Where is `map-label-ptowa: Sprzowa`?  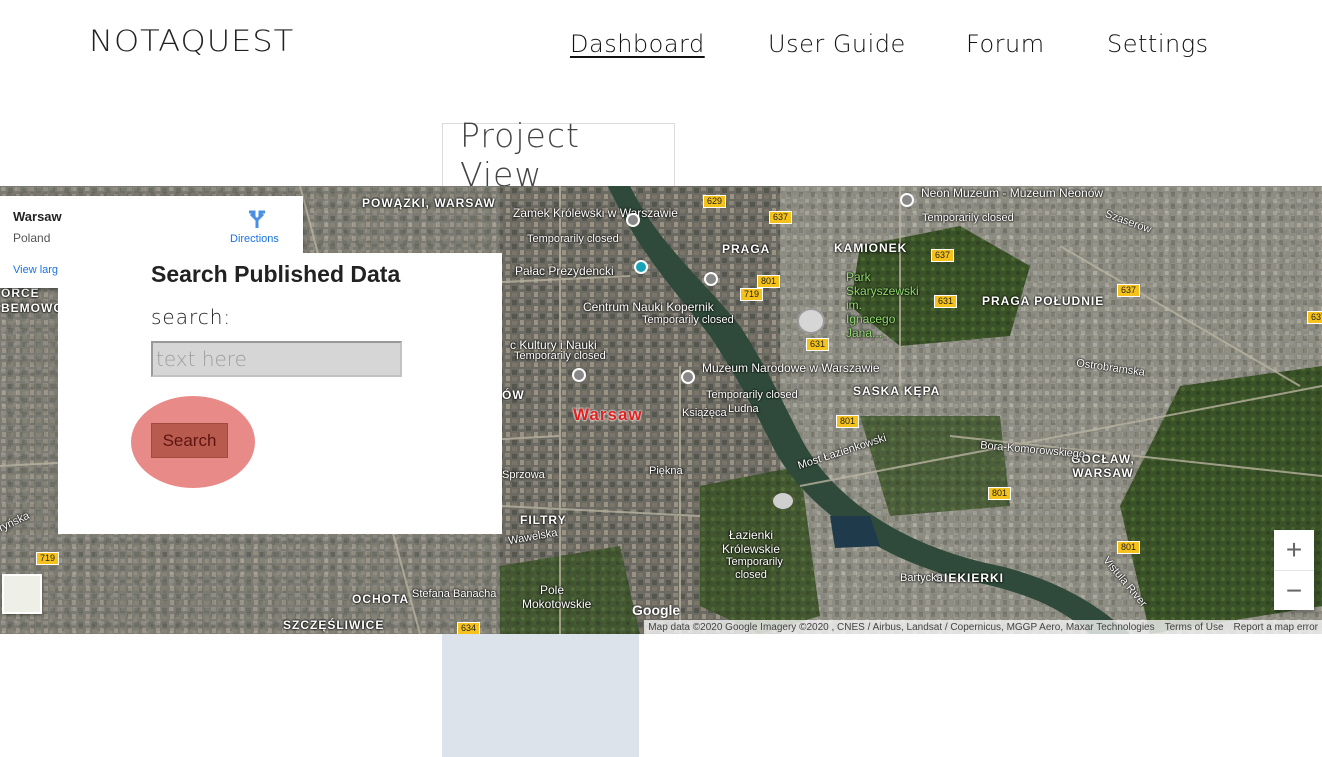 map-label-ptowa: Sprzowa is located at coordinates (523, 475).